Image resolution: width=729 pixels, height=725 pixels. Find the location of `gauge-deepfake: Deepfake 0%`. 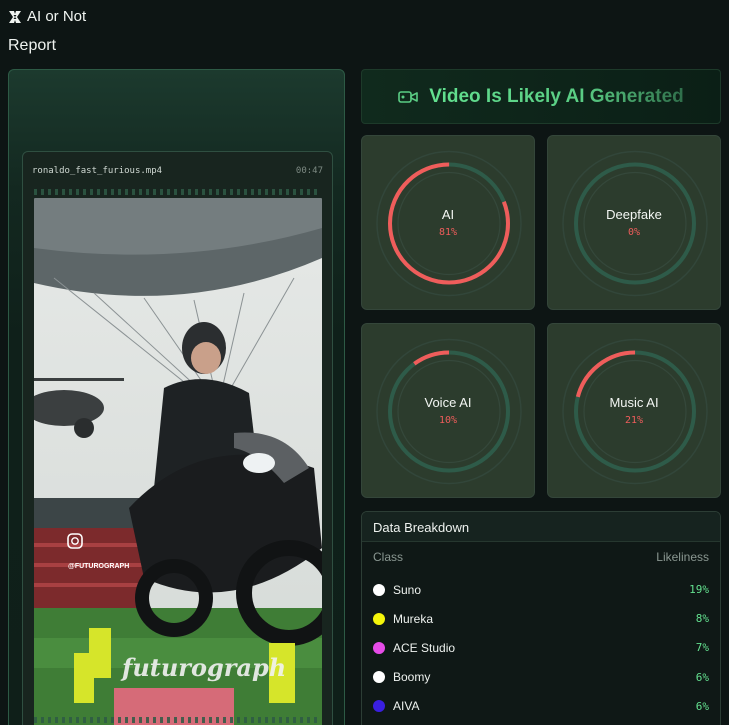

gauge-deepfake: Deepfake 0% is located at coordinates (634, 222).